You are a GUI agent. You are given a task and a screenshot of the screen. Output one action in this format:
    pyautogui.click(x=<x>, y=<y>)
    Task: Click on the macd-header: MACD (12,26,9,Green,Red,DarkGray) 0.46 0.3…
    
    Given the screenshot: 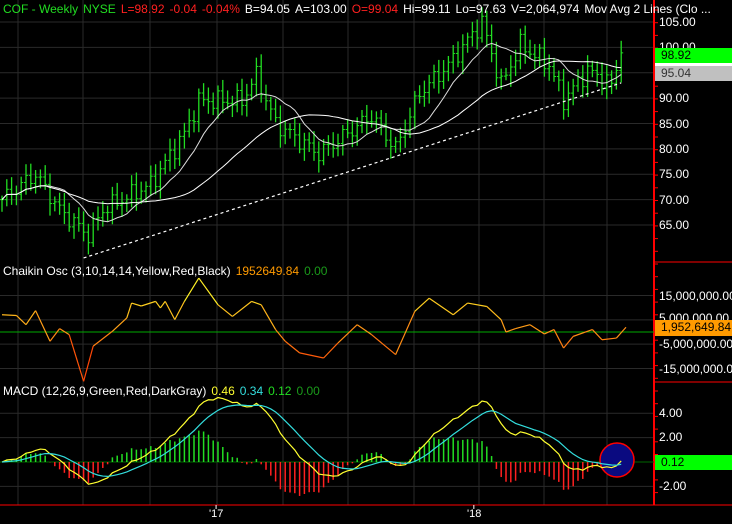 What is the action you would take?
    pyautogui.click(x=164, y=391)
    